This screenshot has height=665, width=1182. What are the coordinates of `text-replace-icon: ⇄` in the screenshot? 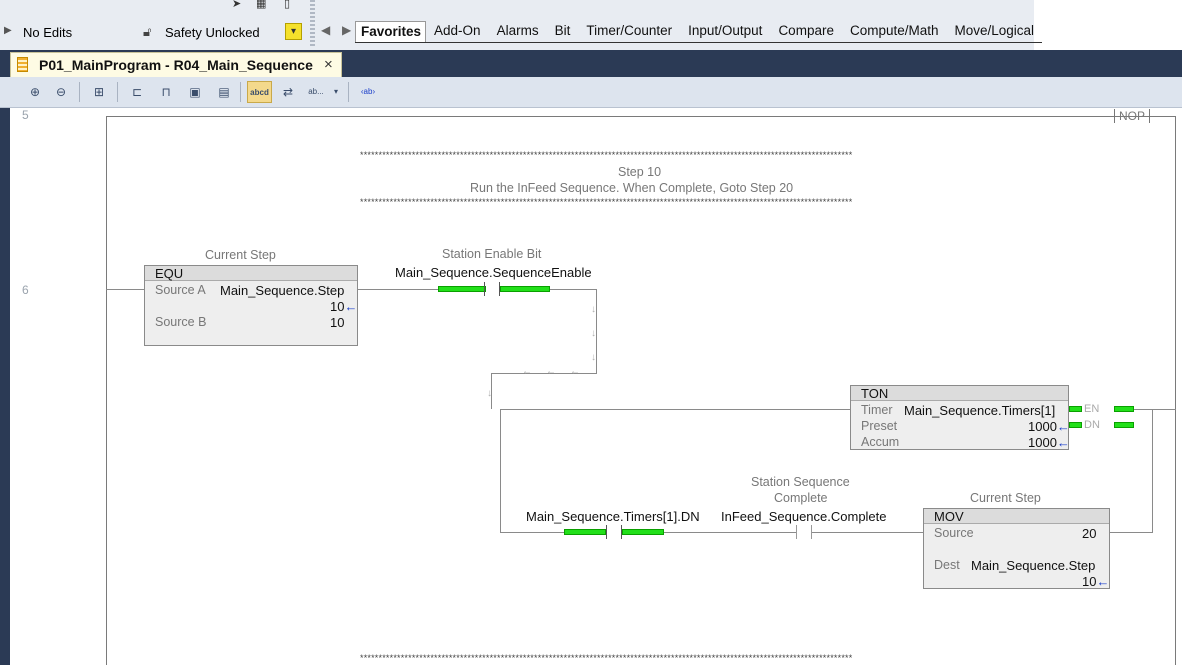 It's located at (288, 92).